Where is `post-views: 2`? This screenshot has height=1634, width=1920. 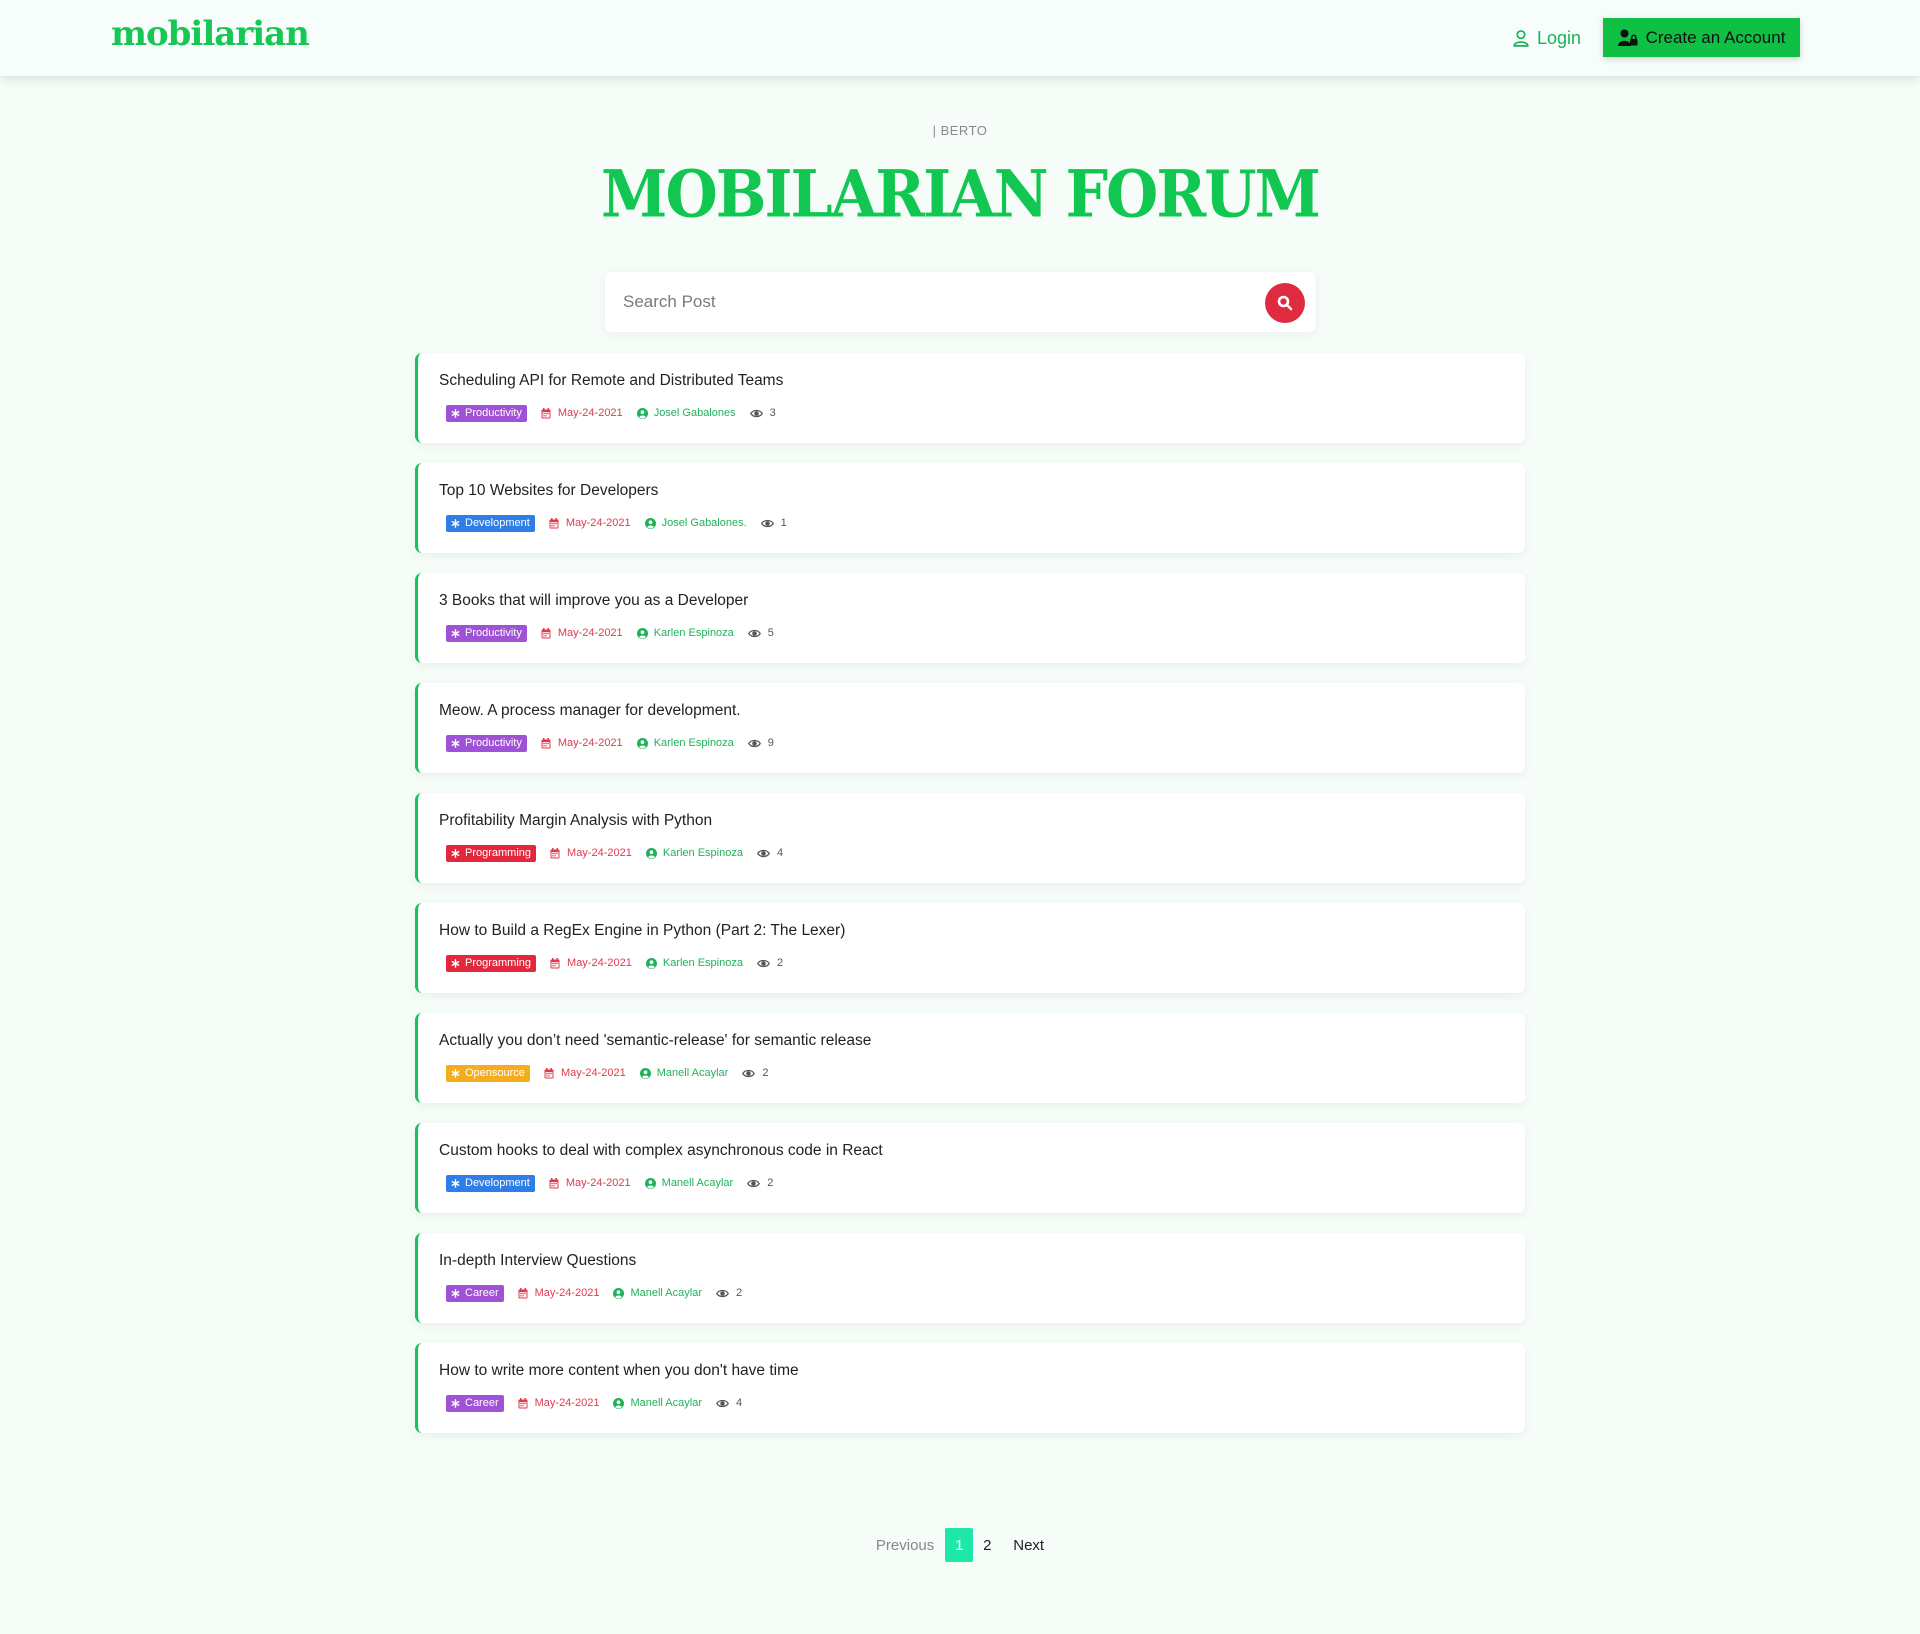 post-views: 2 is located at coordinates (755, 1073).